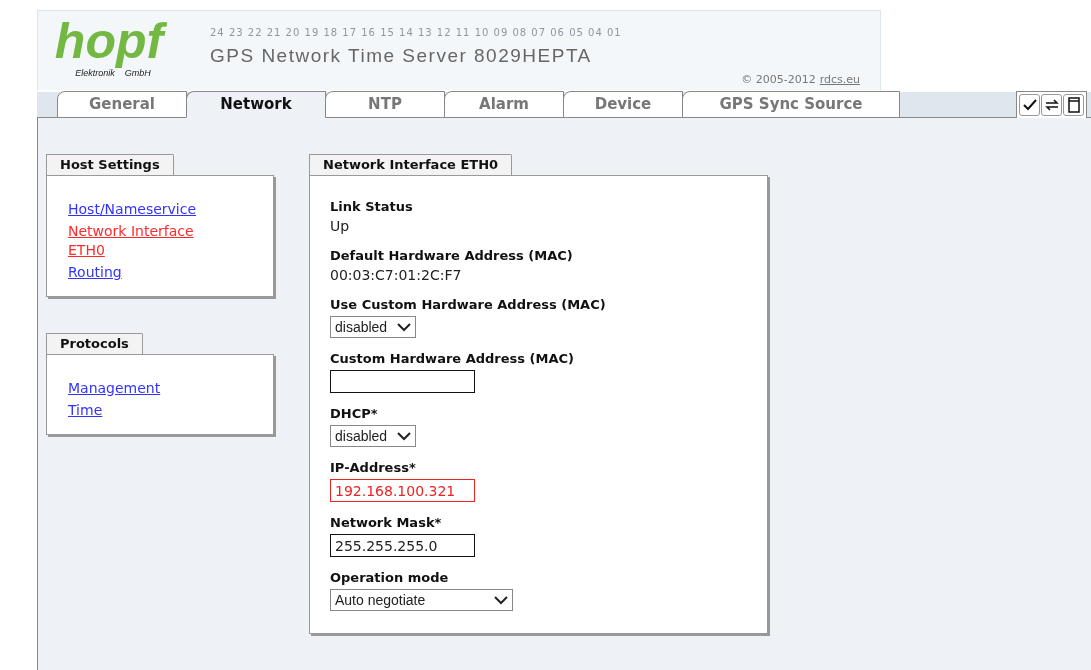 The image size is (1091, 670). I want to click on field-label: Default Hardware Address (MAC), so click(451, 255).